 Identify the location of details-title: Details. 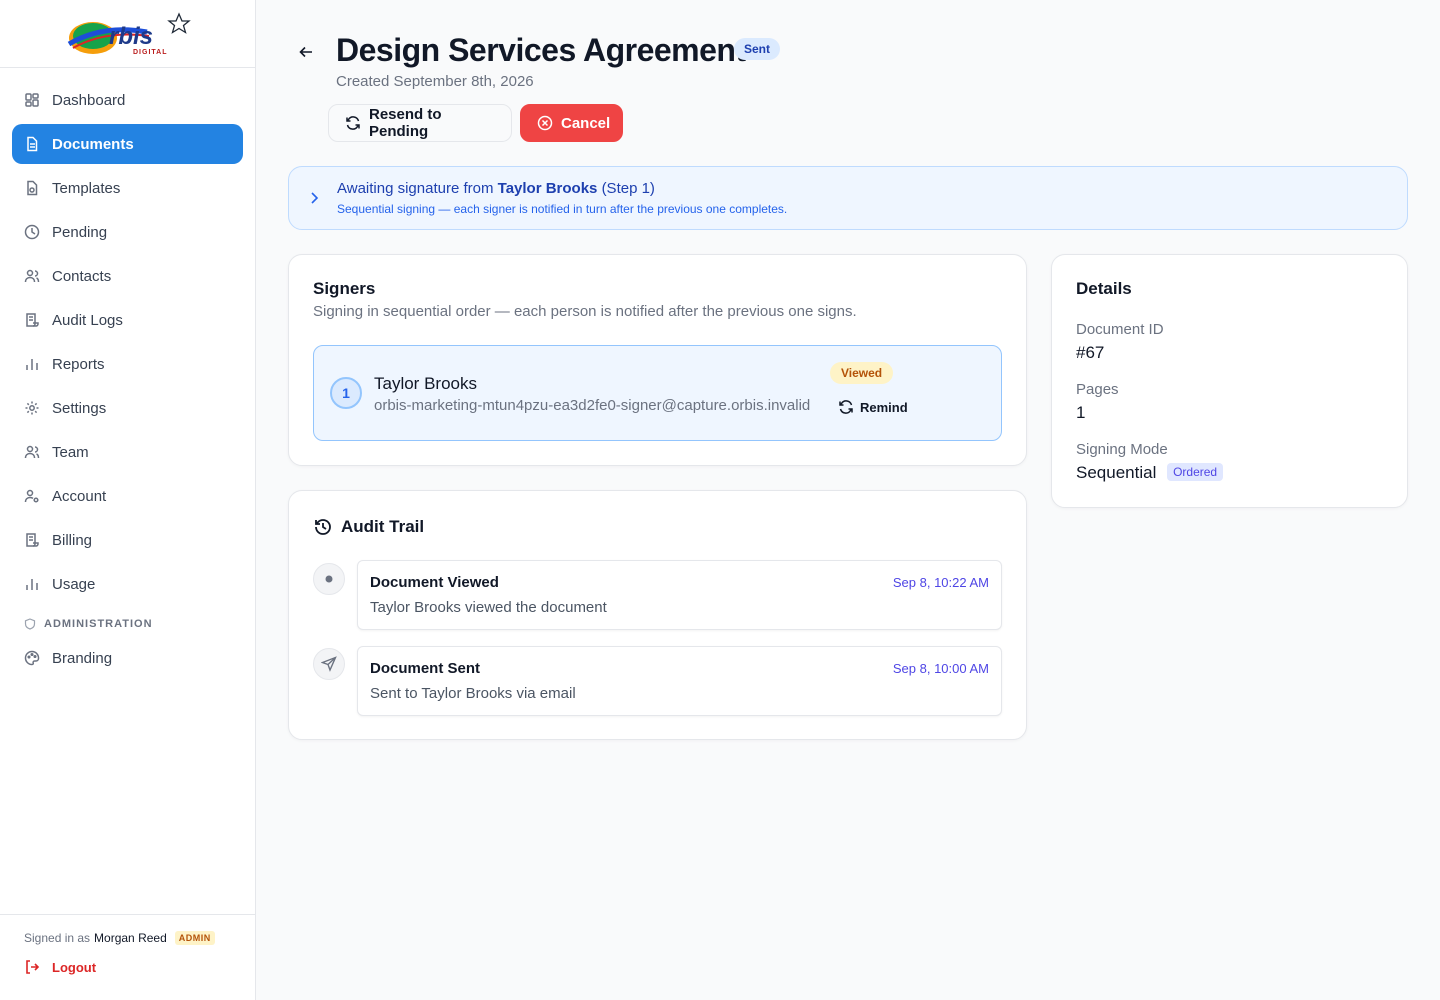
(1104, 288).